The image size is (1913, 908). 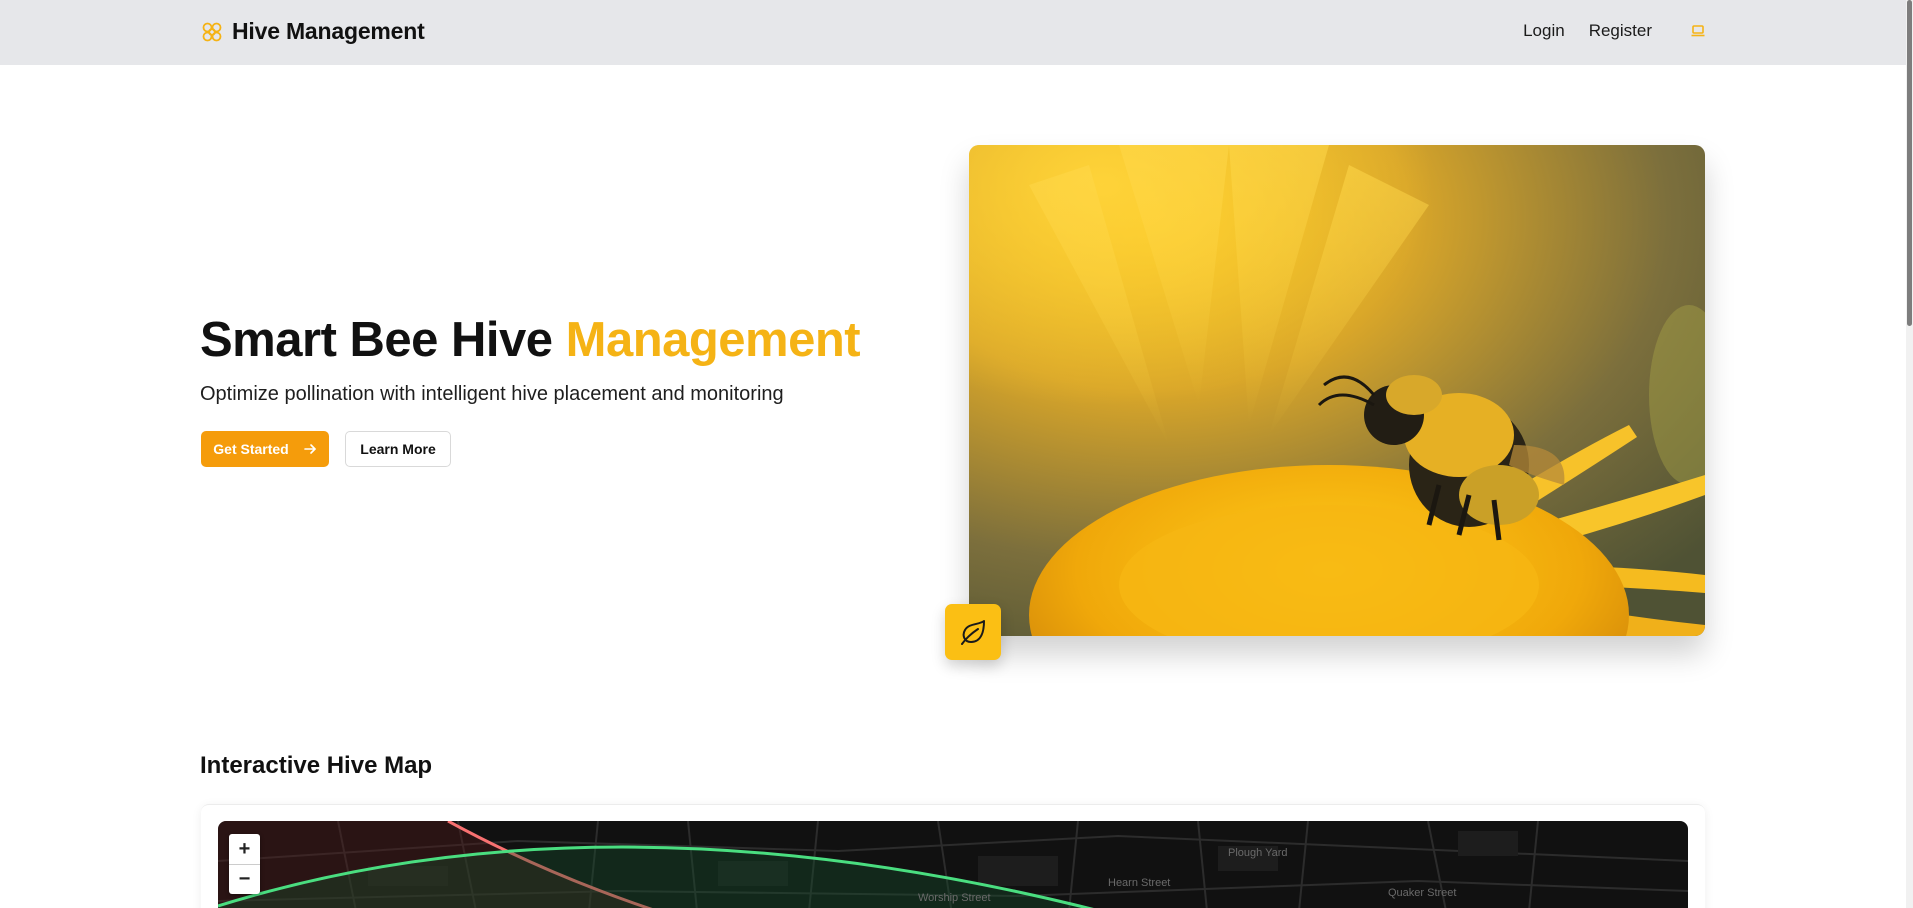 I want to click on leaf-icon, so click(x=973, y=632).